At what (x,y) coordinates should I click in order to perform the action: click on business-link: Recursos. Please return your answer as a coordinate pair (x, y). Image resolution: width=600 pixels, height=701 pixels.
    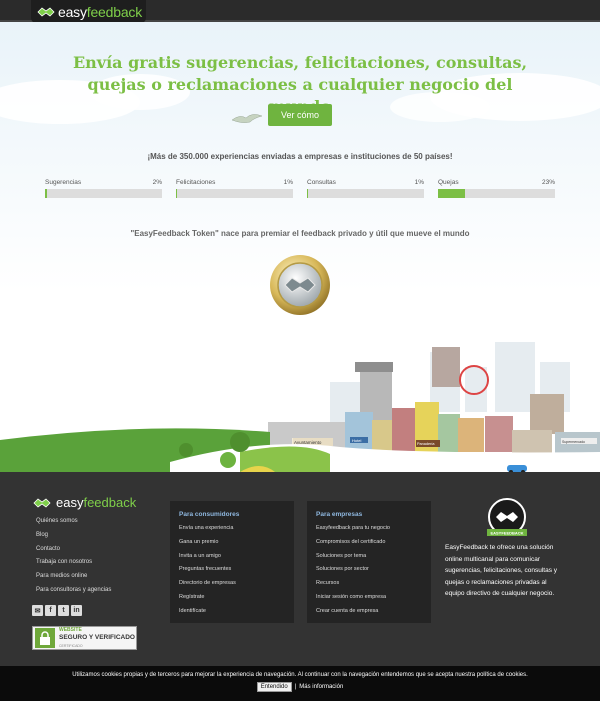
    Looking at the image, I should click on (369, 587).